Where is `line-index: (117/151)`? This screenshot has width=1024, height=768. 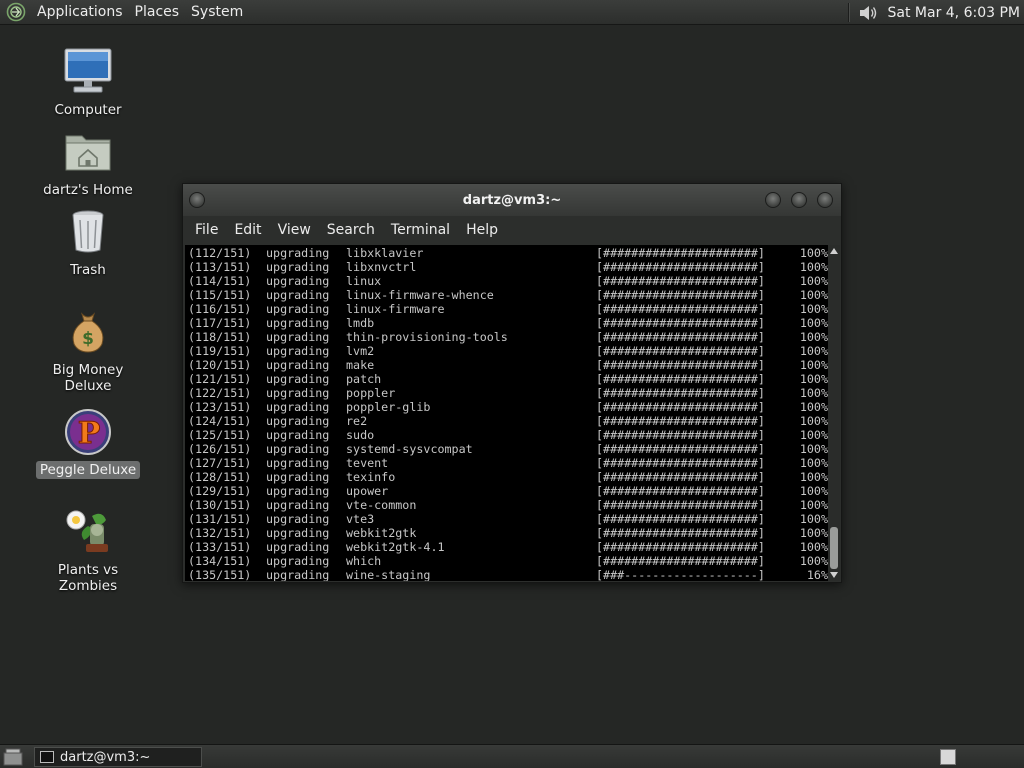 line-index: (117/151) is located at coordinates (220, 323).